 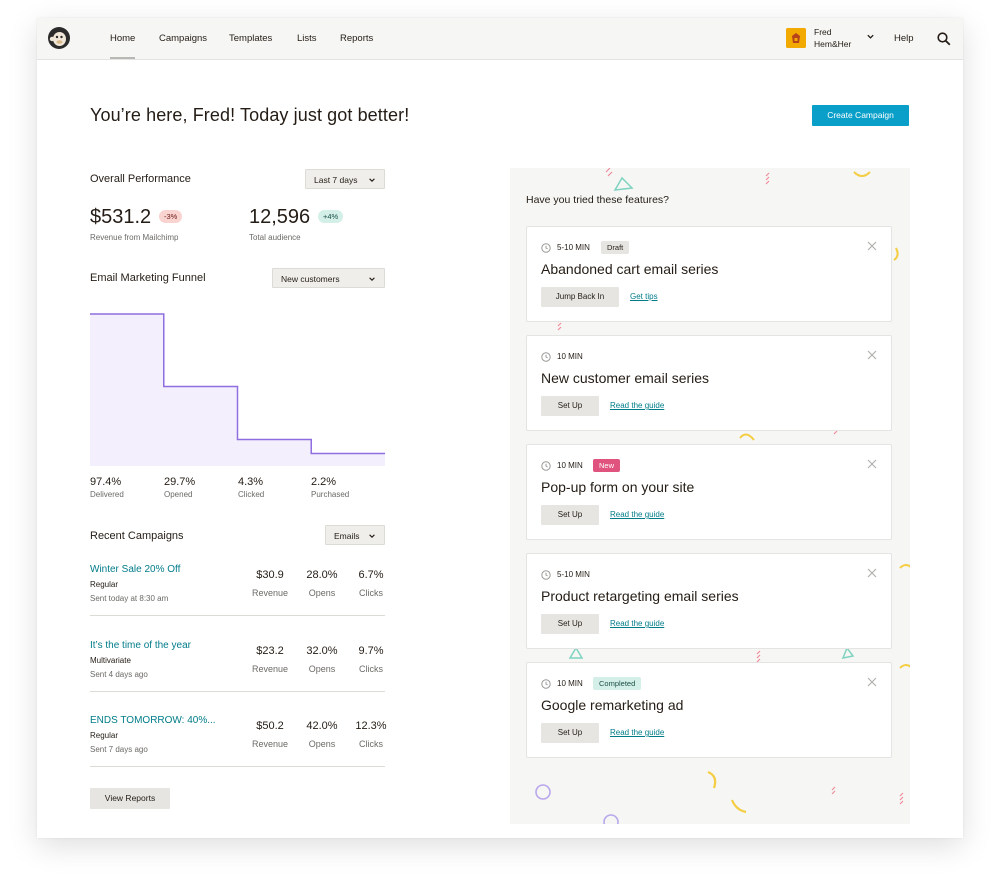 What do you see at coordinates (107, 494) in the screenshot?
I see `funnel-step-label: Delivered` at bounding box center [107, 494].